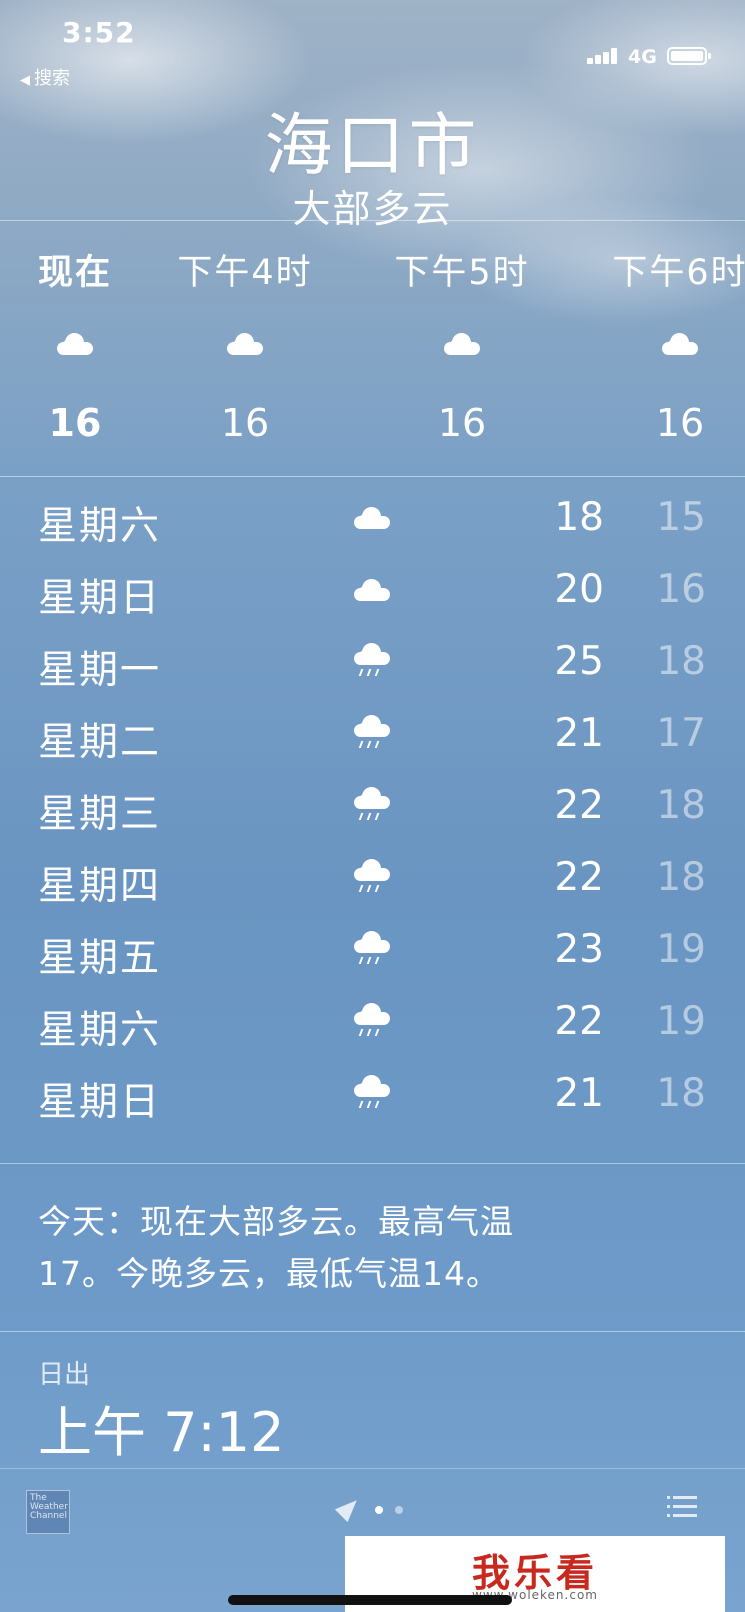 The image size is (745, 1612). Describe the element at coordinates (605, 55) in the screenshot. I see `signal-strength-icon` at that location.